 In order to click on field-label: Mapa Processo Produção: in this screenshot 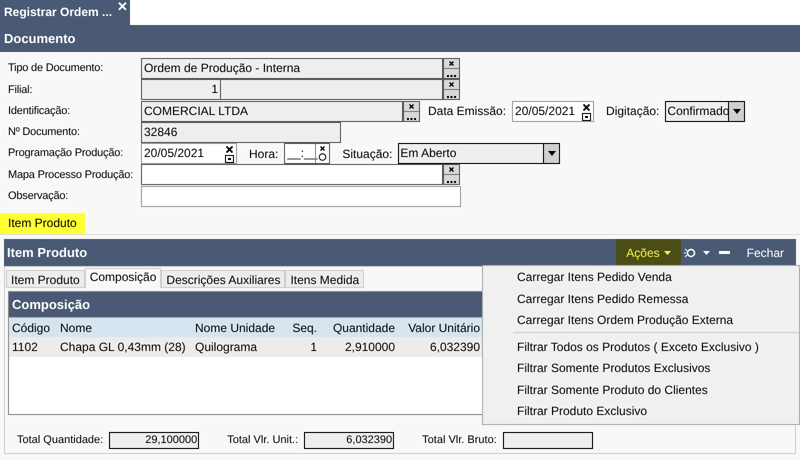, I will do `click(71, 175)`.